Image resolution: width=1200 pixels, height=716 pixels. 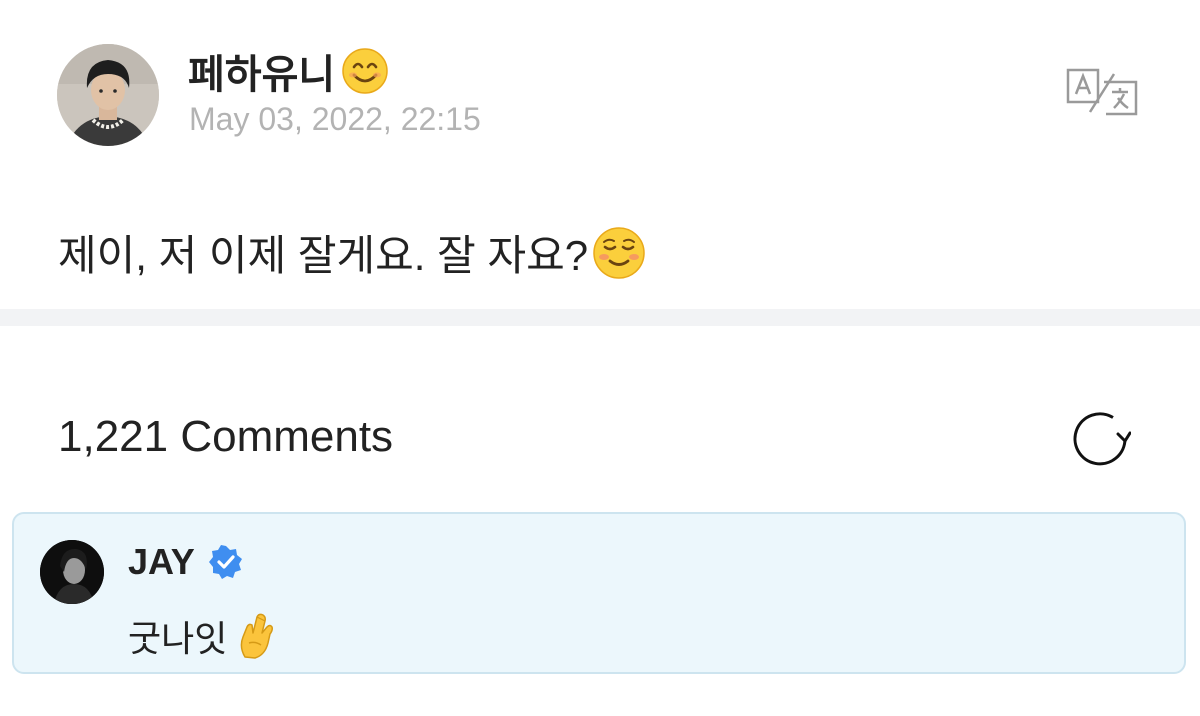 I want to click on author-name-text: 페하유니, so click(x=262, y=75).